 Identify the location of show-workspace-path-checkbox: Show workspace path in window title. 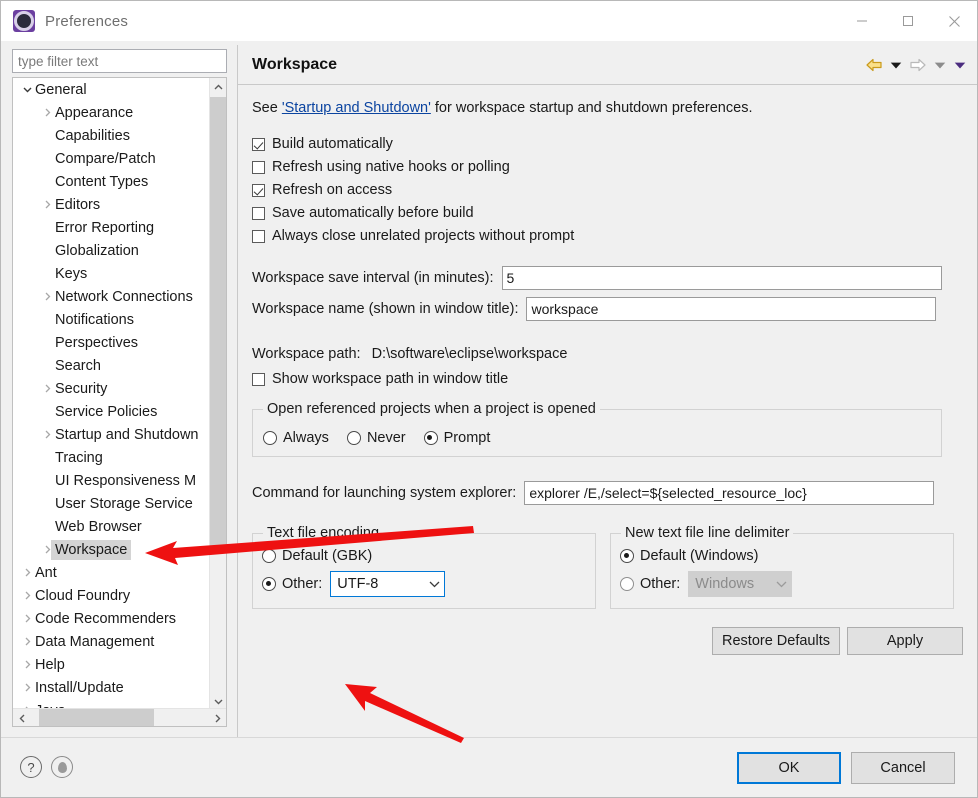
(607, 379).